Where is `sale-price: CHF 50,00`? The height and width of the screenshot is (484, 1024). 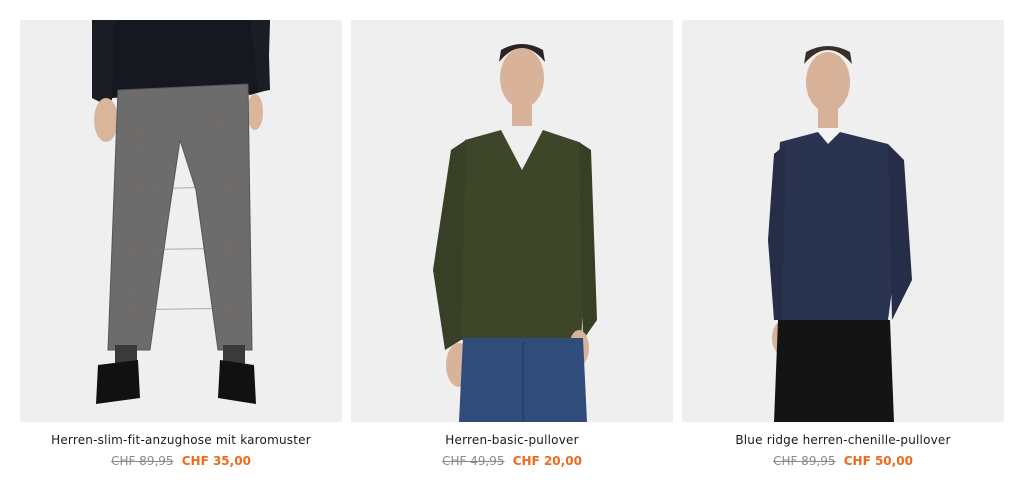 sale-price: CHF 50,00 is located at coordinates (878, 461).